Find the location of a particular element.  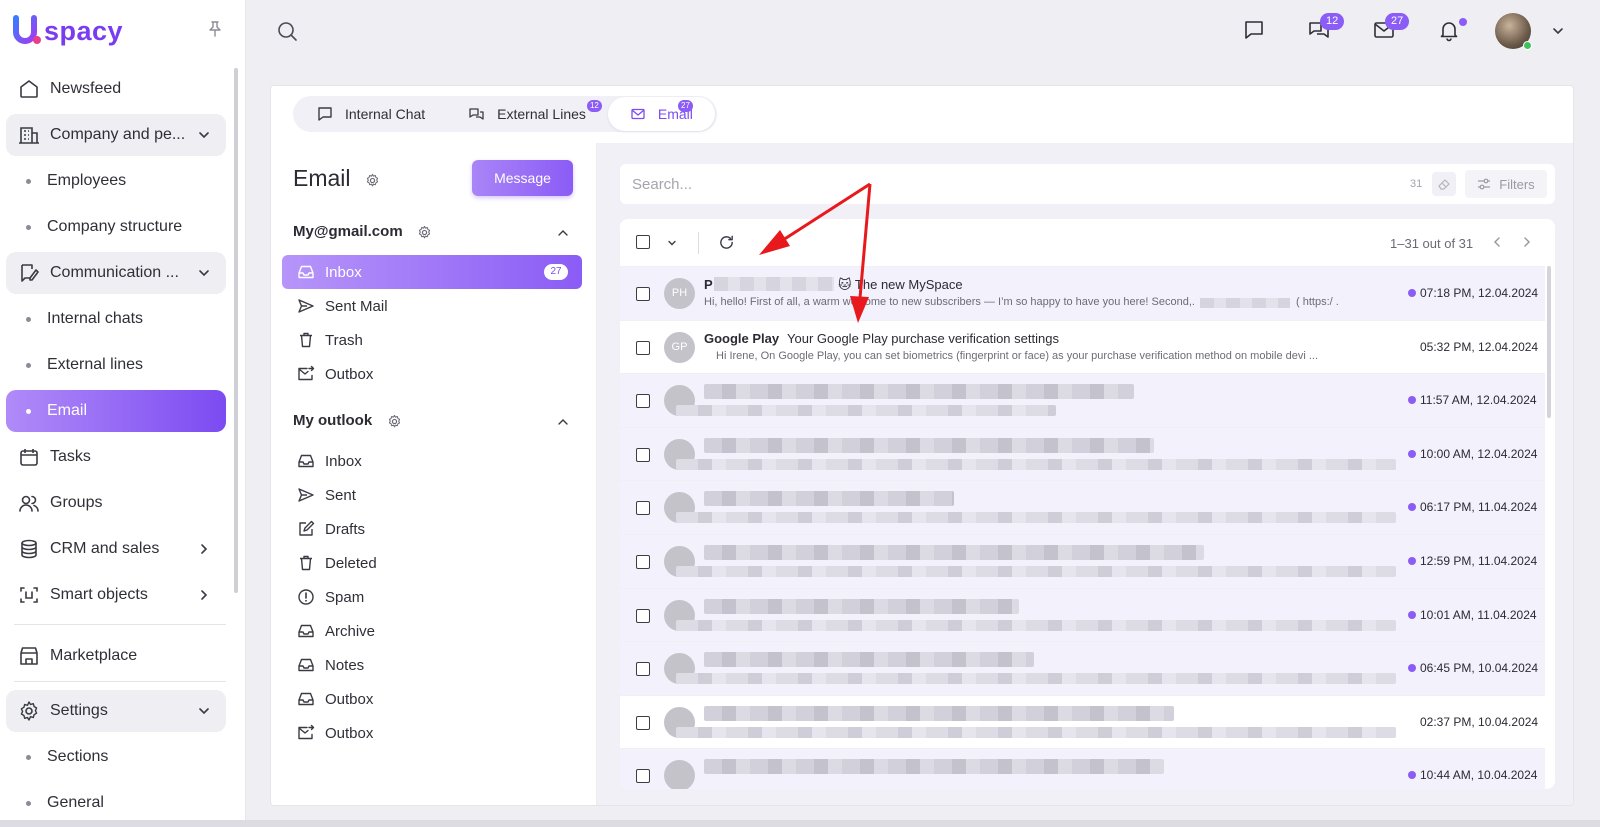

mail-row: 10:00 AM, 12.04.2024 is located at coordinates (1082, 453).